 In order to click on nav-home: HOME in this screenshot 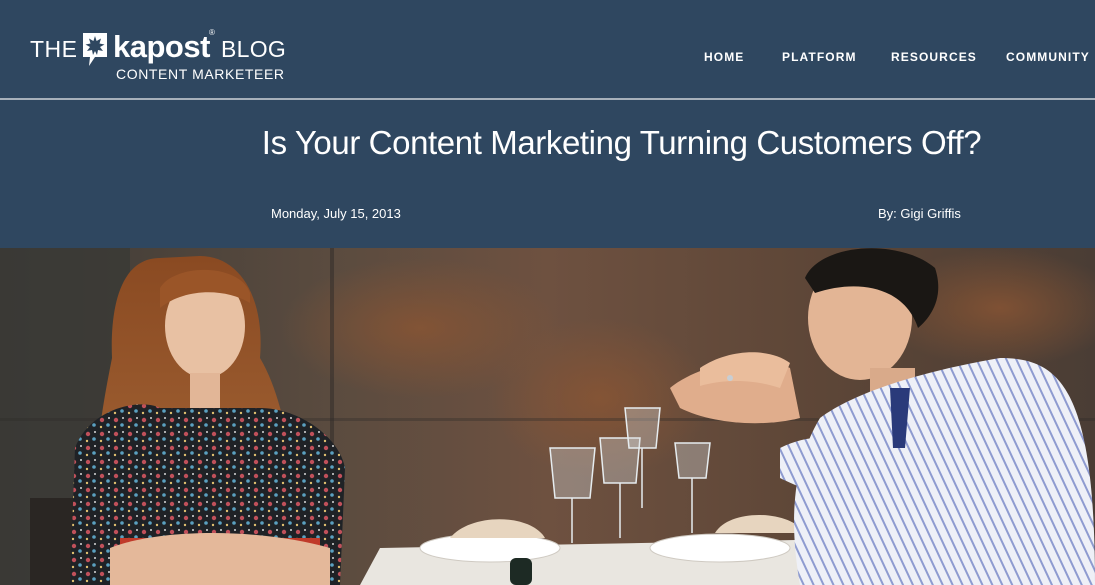, I will do `click(724, 57)`.